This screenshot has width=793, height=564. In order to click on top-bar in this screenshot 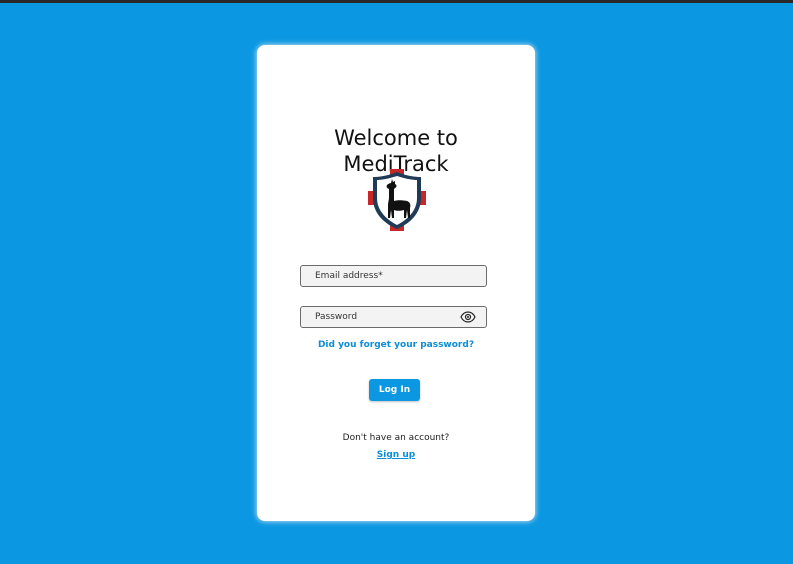, I will do `click(396, 1)`.